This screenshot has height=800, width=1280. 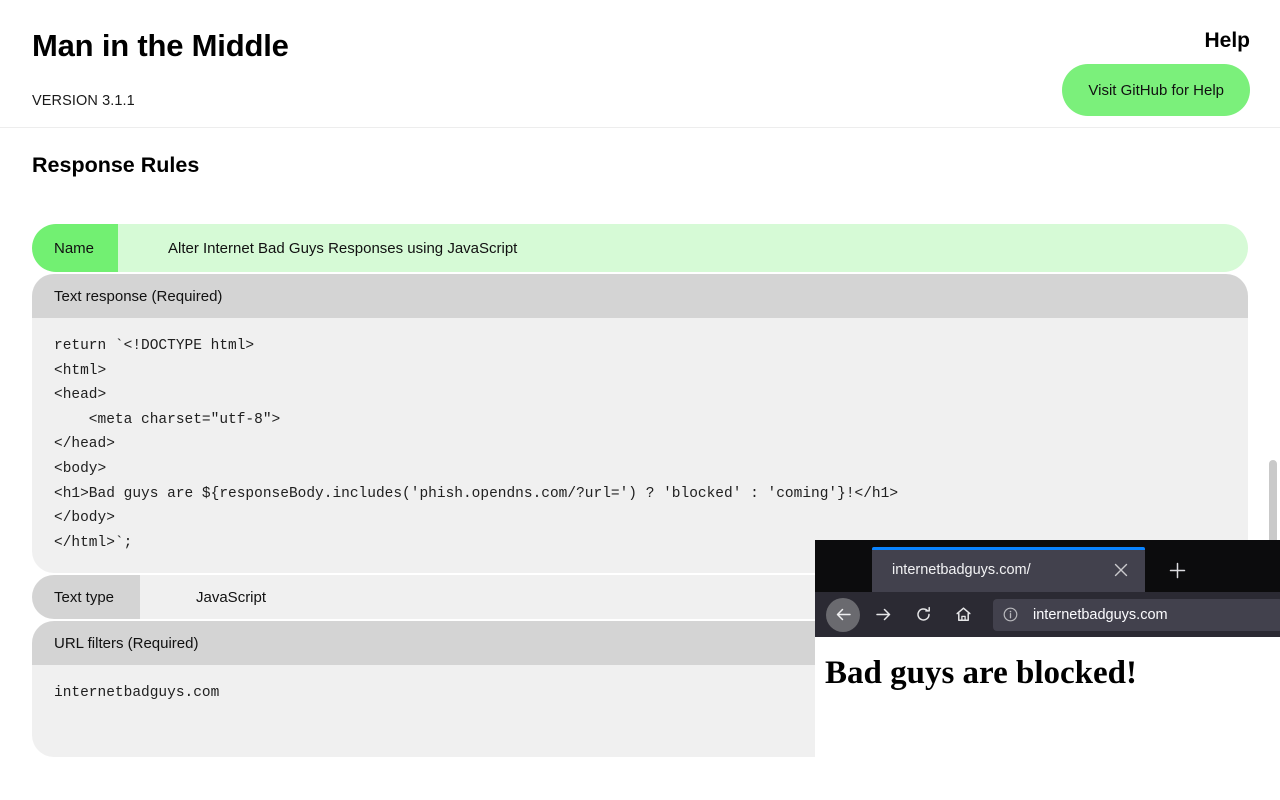 I want to click on browser-tab-active: internetbadguys.com/, so click(x=1008, y=569).